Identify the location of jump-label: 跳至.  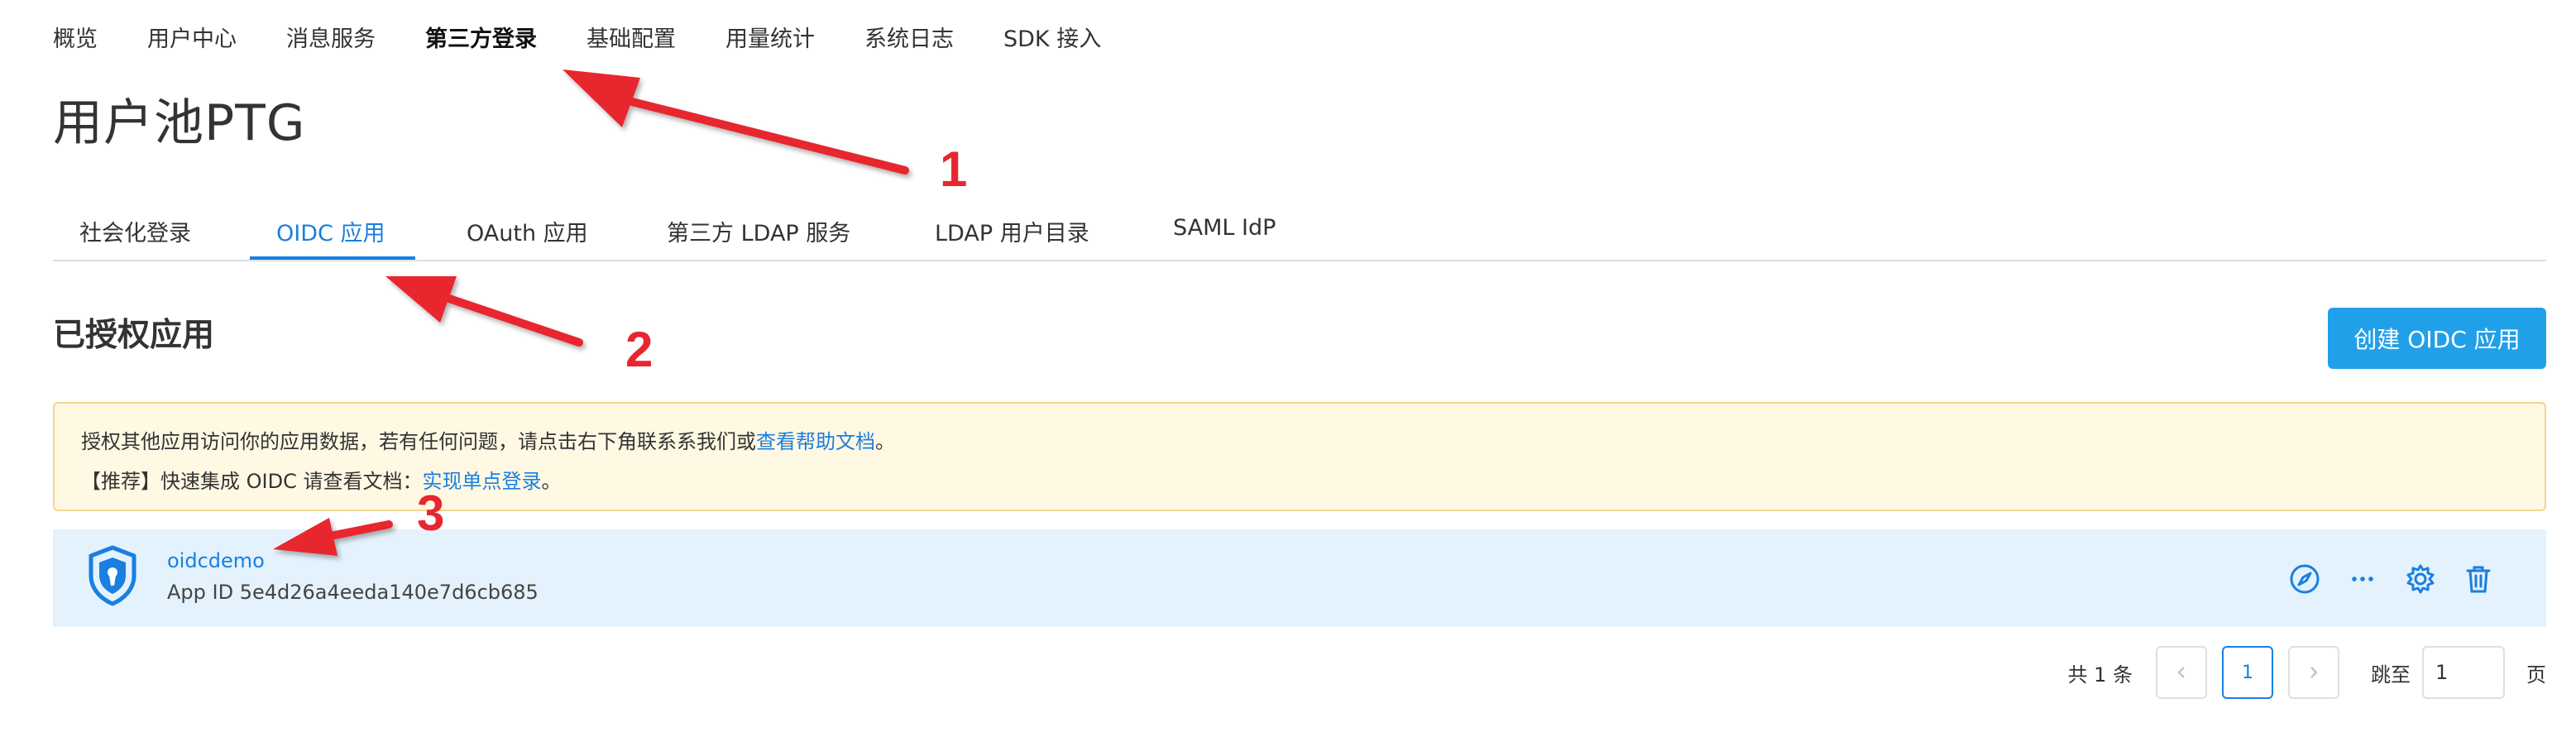
(2391, 675).